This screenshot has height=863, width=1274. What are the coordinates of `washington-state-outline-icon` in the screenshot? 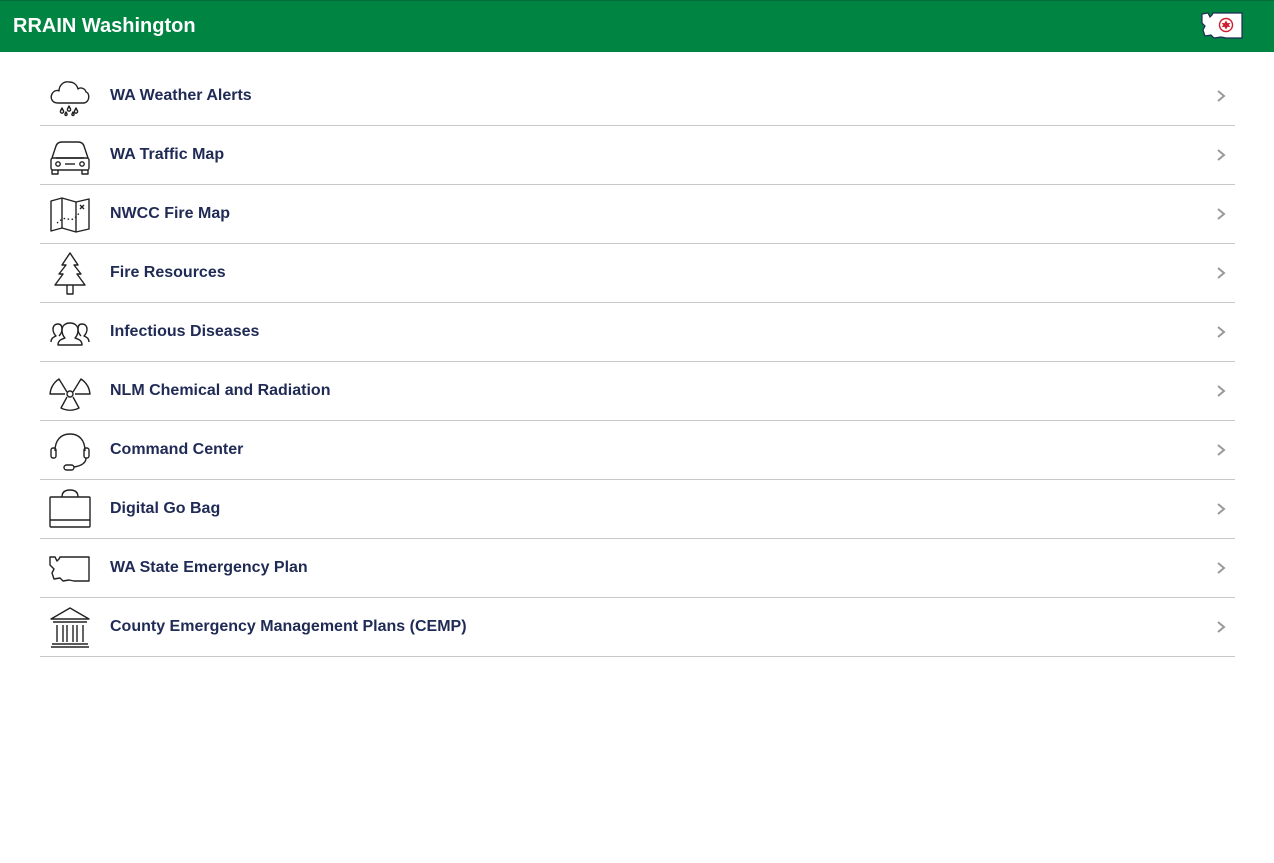 It's located at (70, 569).